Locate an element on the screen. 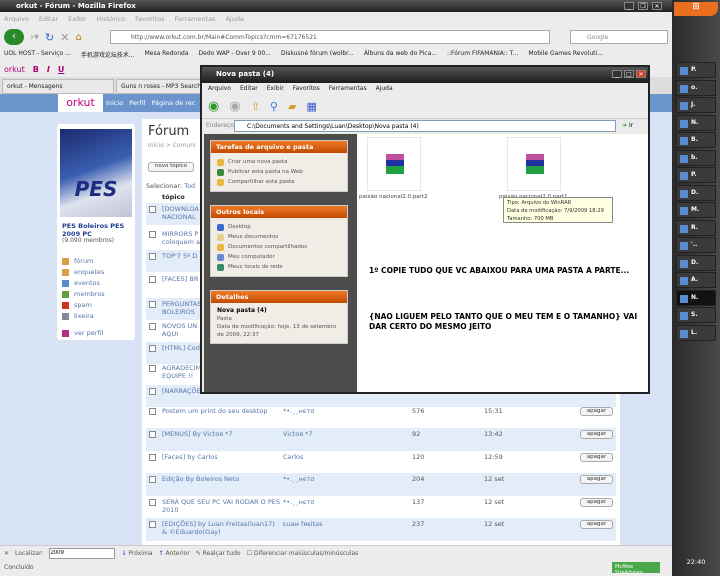 The image size is (720, 576). place-network: Meus locais de rede is located at coordinates (279, 267).